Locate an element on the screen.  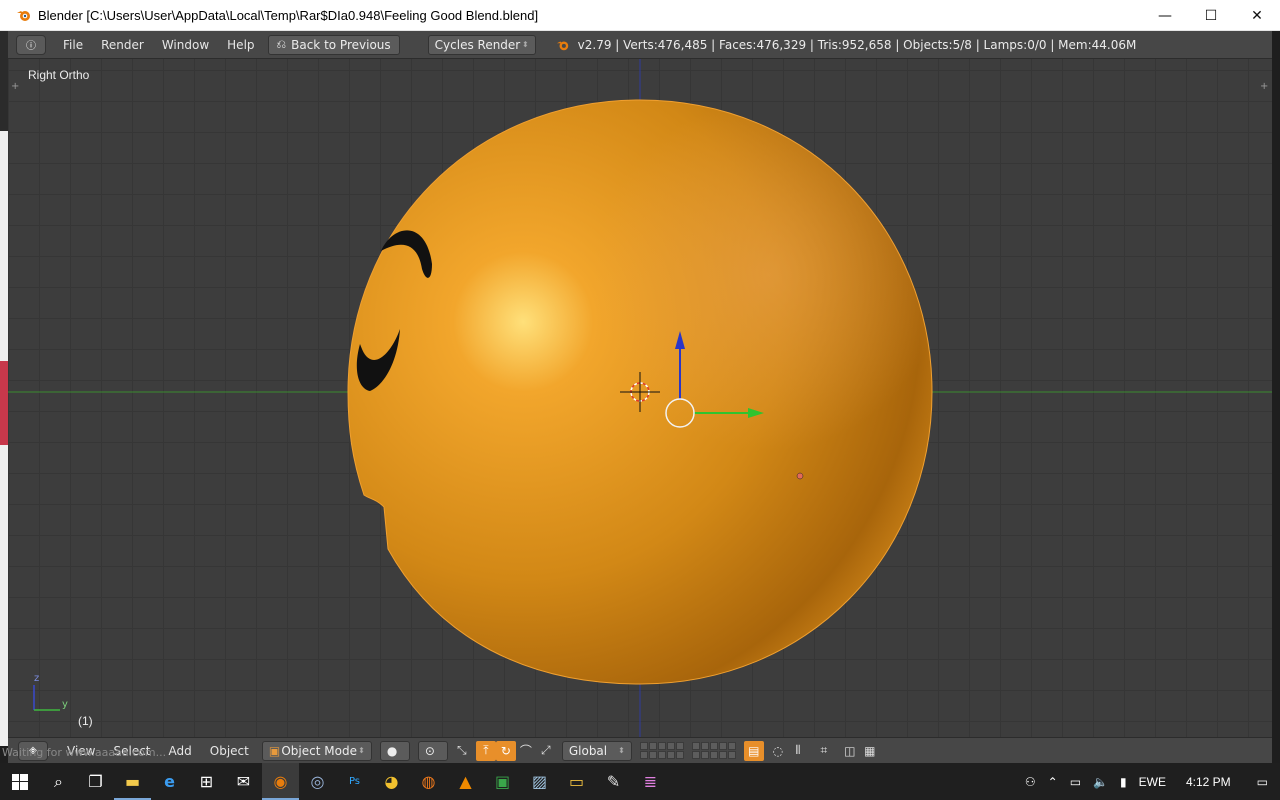
photoshop-icon: Ps is located at coordinates (354, 781).